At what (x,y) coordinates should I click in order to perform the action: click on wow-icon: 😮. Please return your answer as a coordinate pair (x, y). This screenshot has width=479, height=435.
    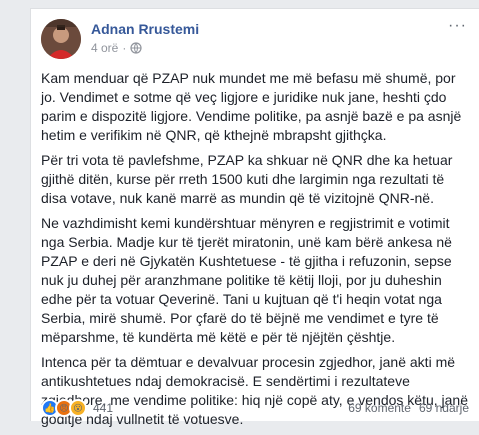
    Looking at the image, I should click on (78, 408).